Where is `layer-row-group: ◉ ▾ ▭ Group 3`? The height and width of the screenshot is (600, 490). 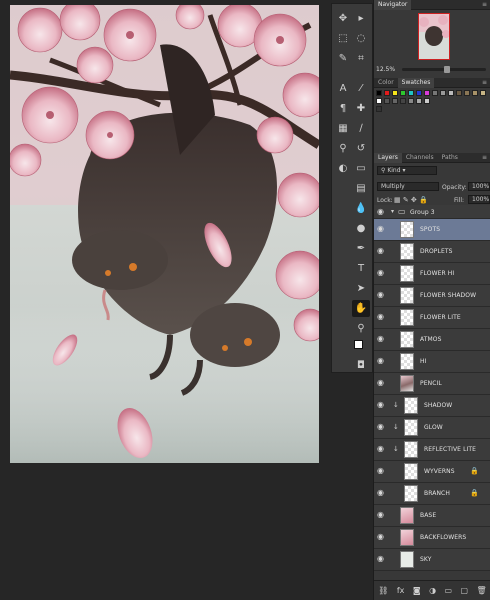 layer-row-group: ◉ ▾ ▭ Group 3 is located at coordinates (432, 212).